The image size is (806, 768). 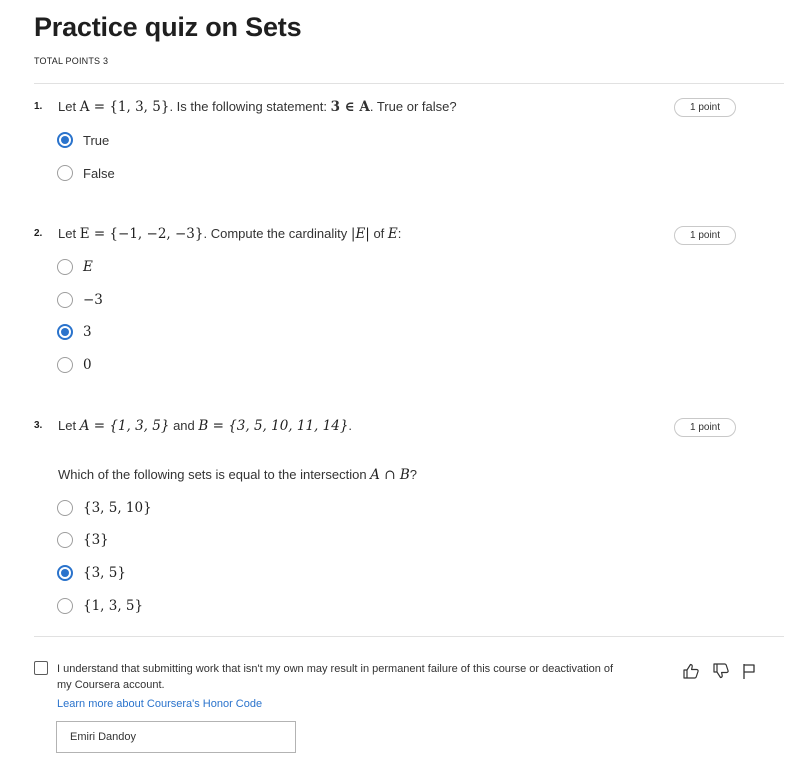 What do you see at coordinates (74, 365) in the screenshot?
I see `question-2-option-4: 0` at bounding box center [74, 365].